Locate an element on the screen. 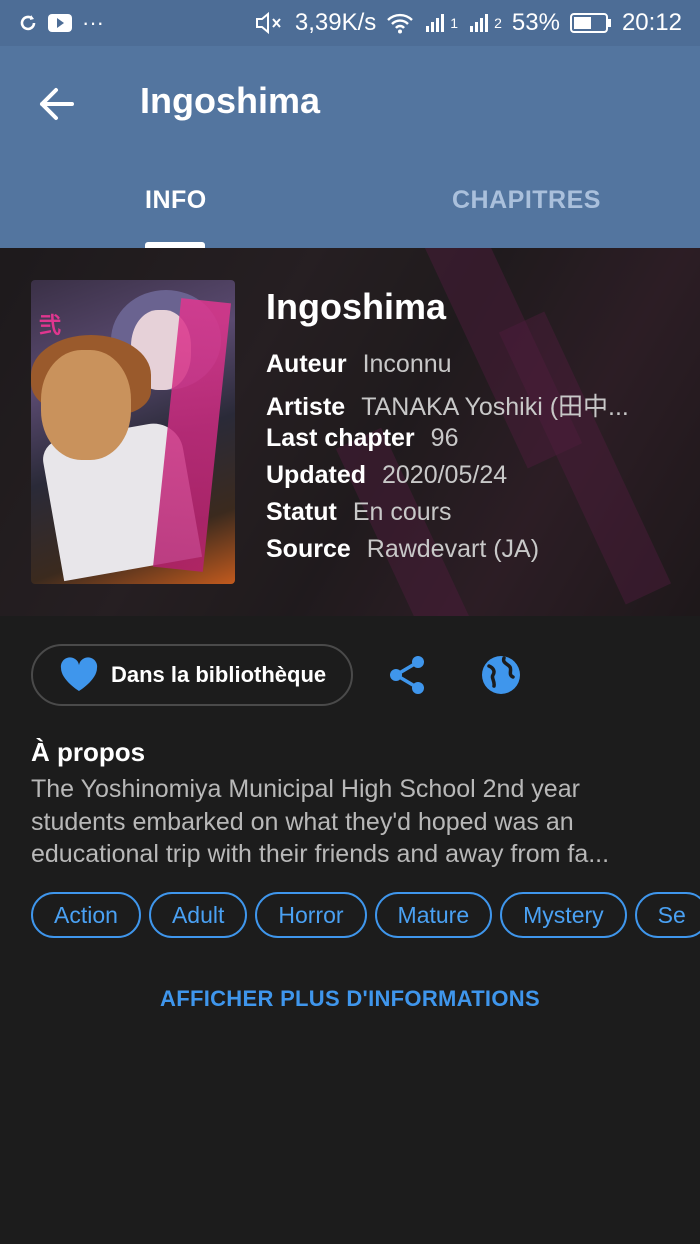  meta-row-author: Auteur Inconnu is located at coordinates (476, 368).